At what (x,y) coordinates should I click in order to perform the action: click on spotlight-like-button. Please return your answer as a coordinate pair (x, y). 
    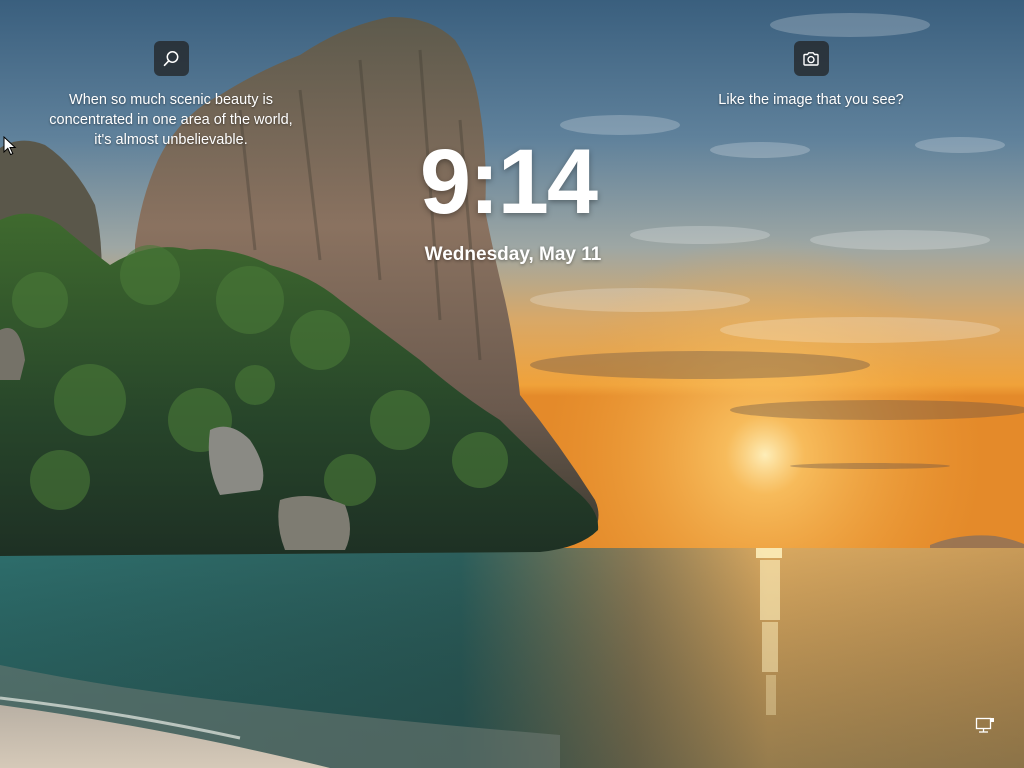
    Looking at the image, I should click on (811, 58).